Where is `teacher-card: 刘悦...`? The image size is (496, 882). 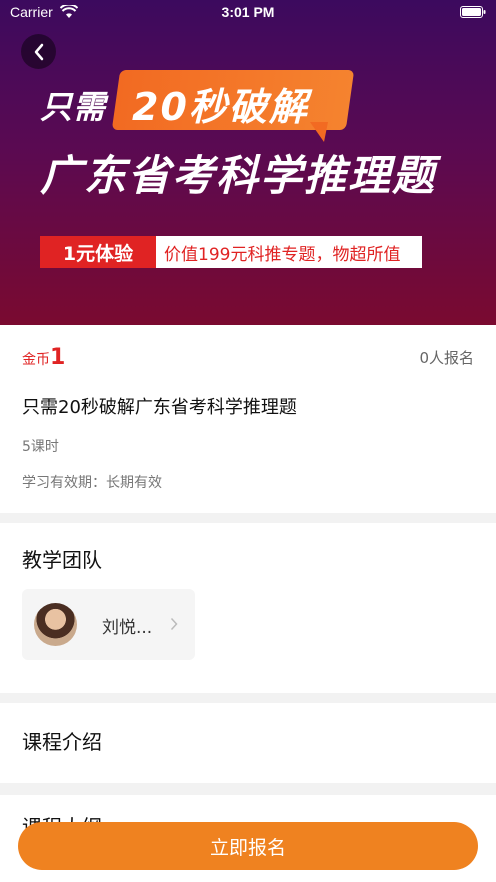 teacher-card: 刘悦... is located at coordinates (108, 624).